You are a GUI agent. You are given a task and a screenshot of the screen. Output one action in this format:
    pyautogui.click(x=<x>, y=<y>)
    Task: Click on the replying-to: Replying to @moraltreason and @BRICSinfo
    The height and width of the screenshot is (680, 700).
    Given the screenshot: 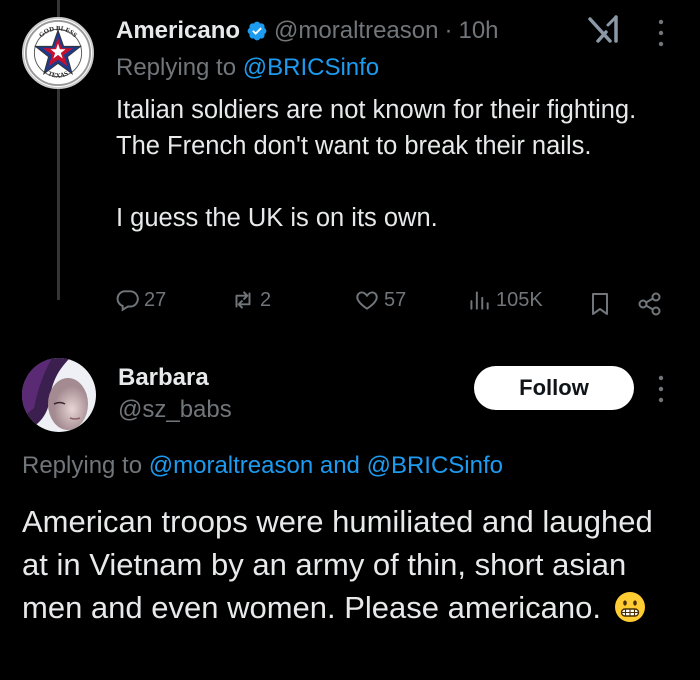 What is the action you would take?
    pyautogui.click(x=262, y=466)
    